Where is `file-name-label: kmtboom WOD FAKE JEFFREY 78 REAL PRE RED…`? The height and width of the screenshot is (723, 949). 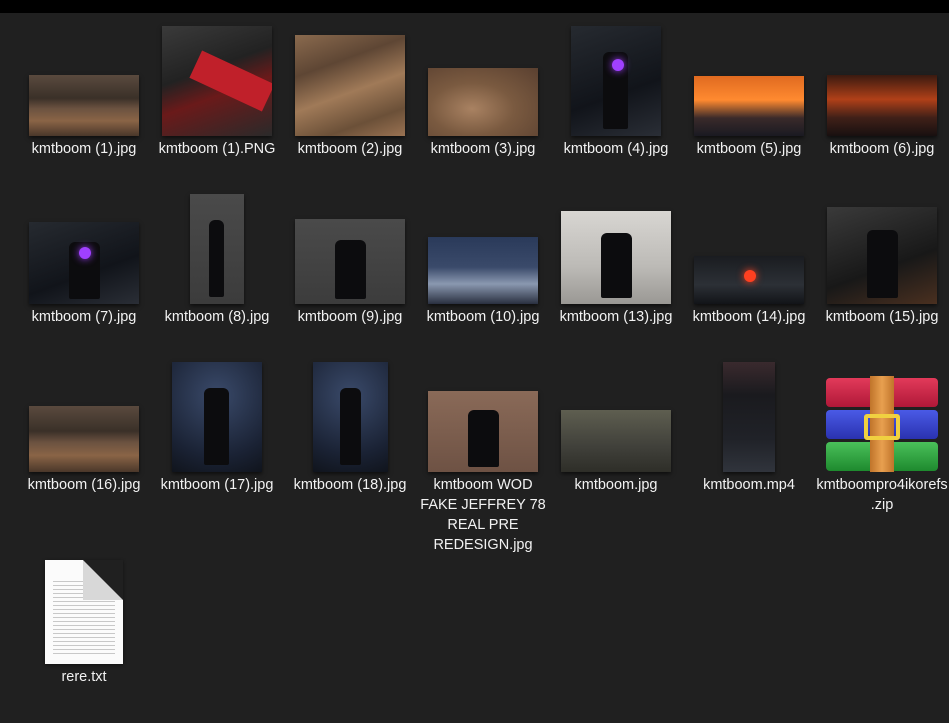 file-name-label: kmtboom WOD FAKE JEFFREY 78 REAL PRE RED… is located at coordinates (483, 515).